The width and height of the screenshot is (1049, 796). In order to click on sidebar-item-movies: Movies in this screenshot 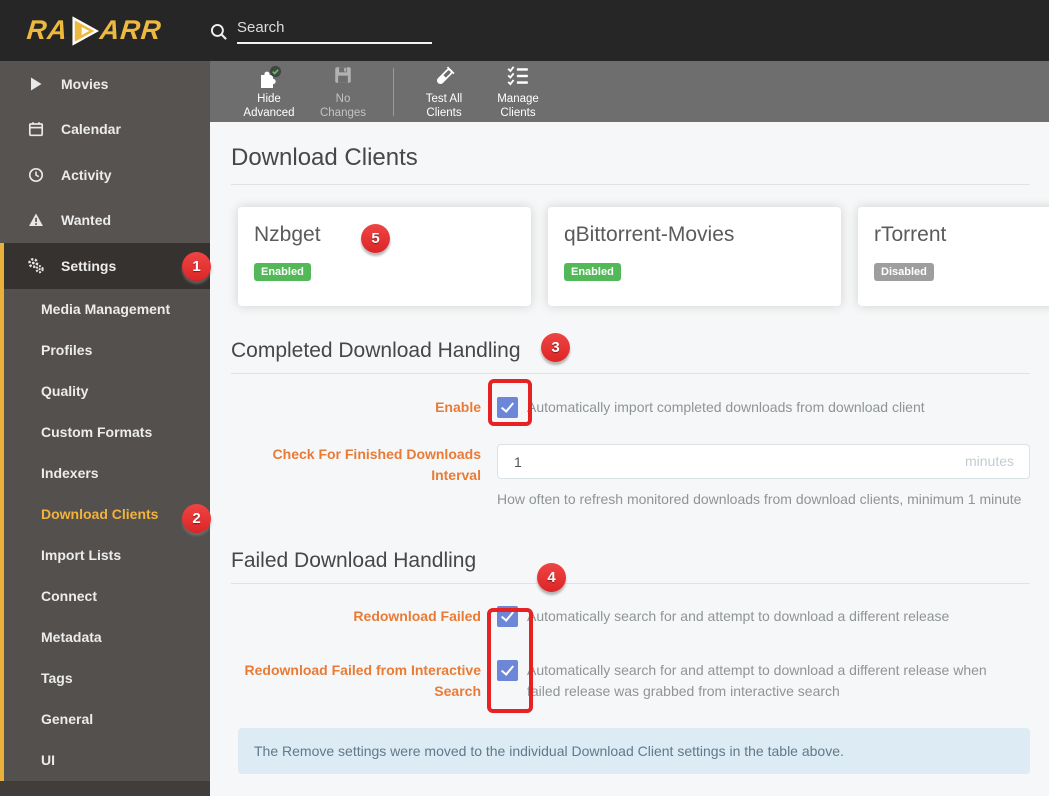, I will do `click(105, 84)`.